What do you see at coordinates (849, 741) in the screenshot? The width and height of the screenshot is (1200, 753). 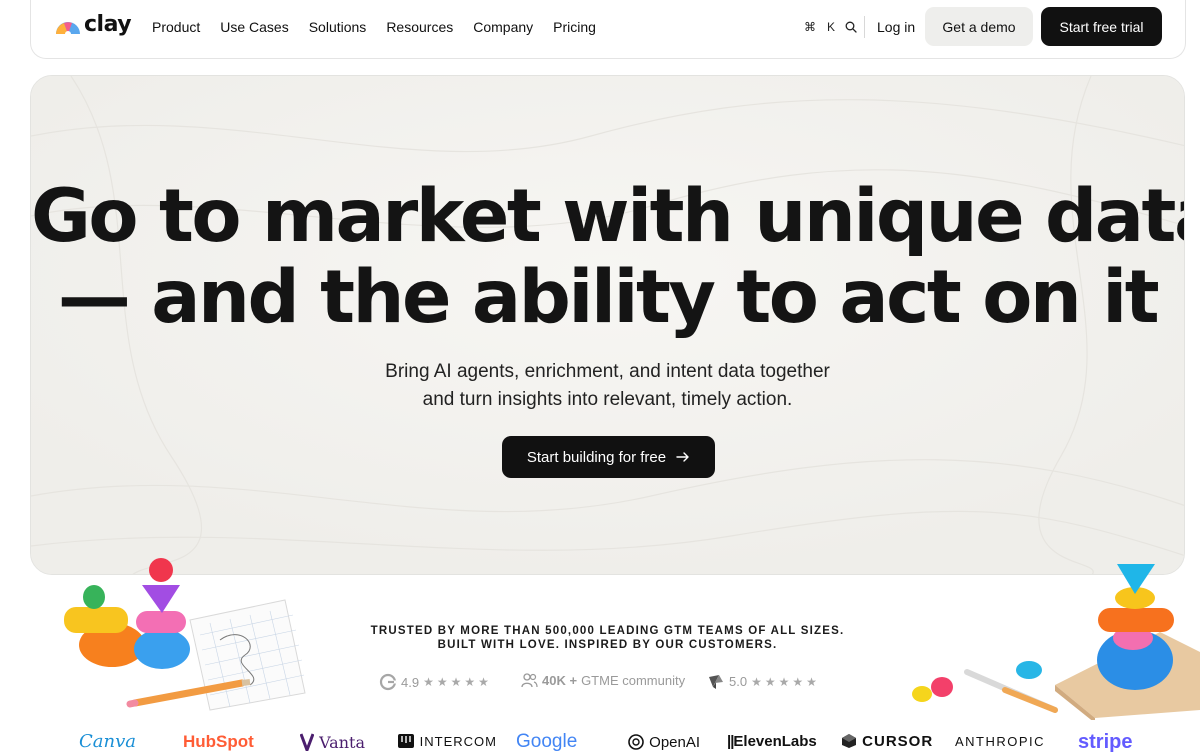 I see `cursor-icon` at bounding box center [849, 741].